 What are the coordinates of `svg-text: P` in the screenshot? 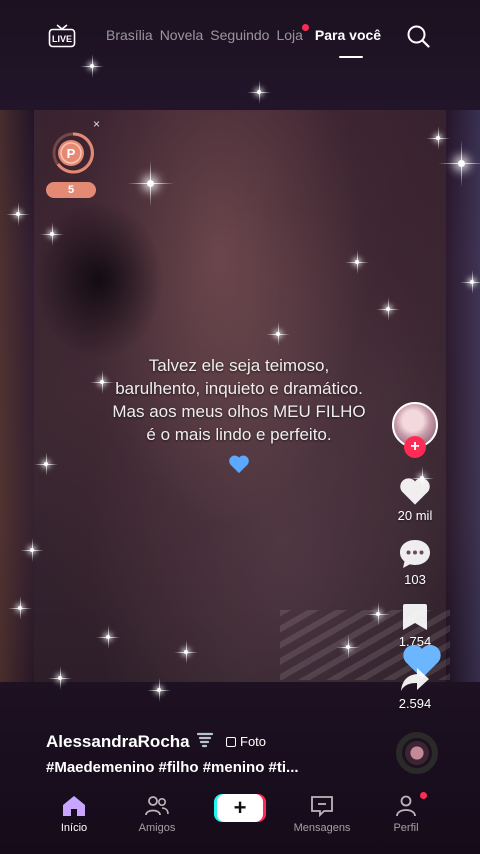 It's located at (71, 153).